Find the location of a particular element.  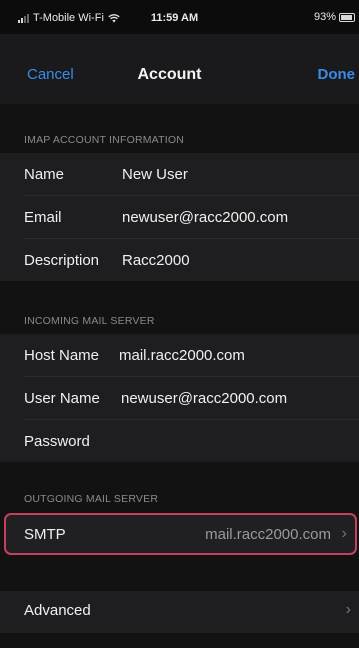

status-bar: T-Mobile Wi-Fi 11:59 AM 93% is located at coordinates (179, 17).